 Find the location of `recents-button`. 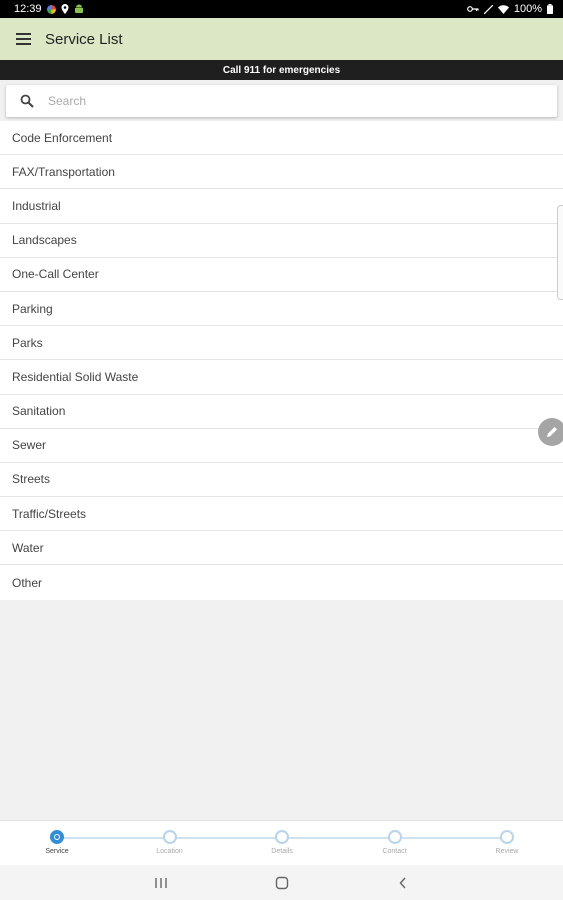

recents-button is located at coordinates (161, 883).